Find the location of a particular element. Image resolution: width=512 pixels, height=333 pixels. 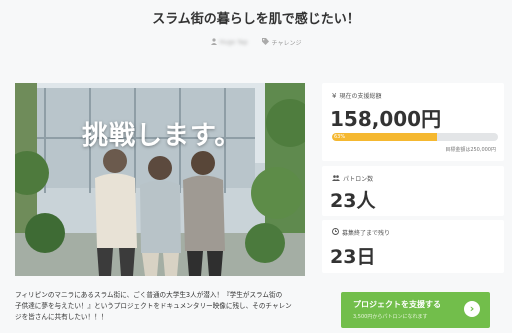

support-button-label: プロジェクトを支援する is located at coordinates (397, 304).